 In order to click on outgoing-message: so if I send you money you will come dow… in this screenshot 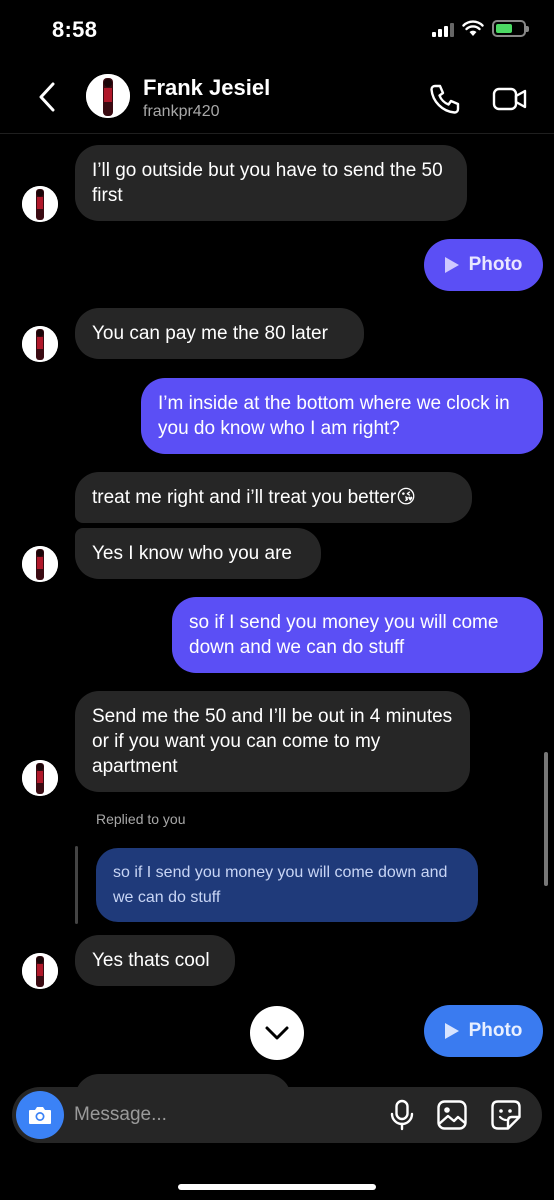, I will do `click(357, 635)`.